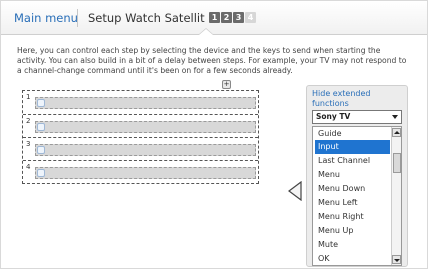 The image size is (428, 269). I want to click on scroll-down-icon, so click(396, 259).